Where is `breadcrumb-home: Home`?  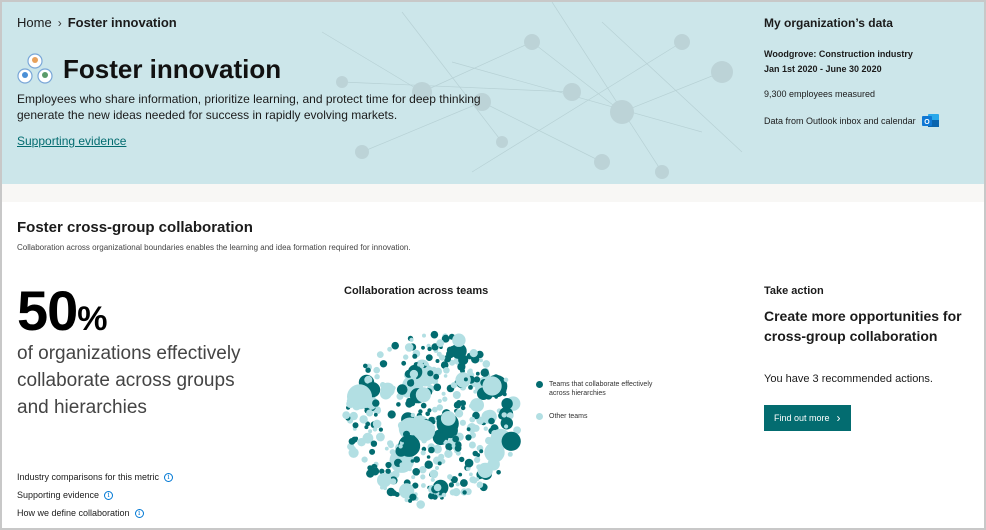 breadcrumb-home: Home is located at coordinates (34, 22).